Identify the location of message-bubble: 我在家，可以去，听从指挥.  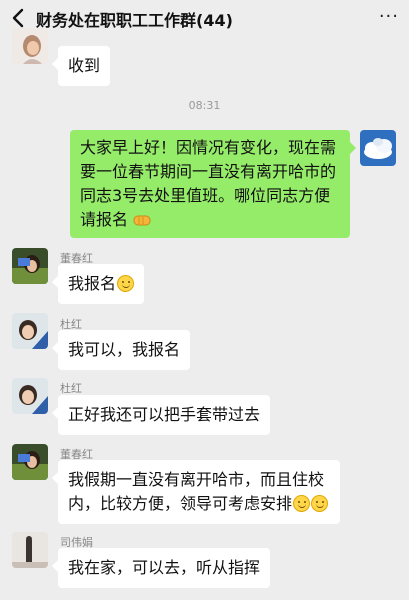
(161, 568).